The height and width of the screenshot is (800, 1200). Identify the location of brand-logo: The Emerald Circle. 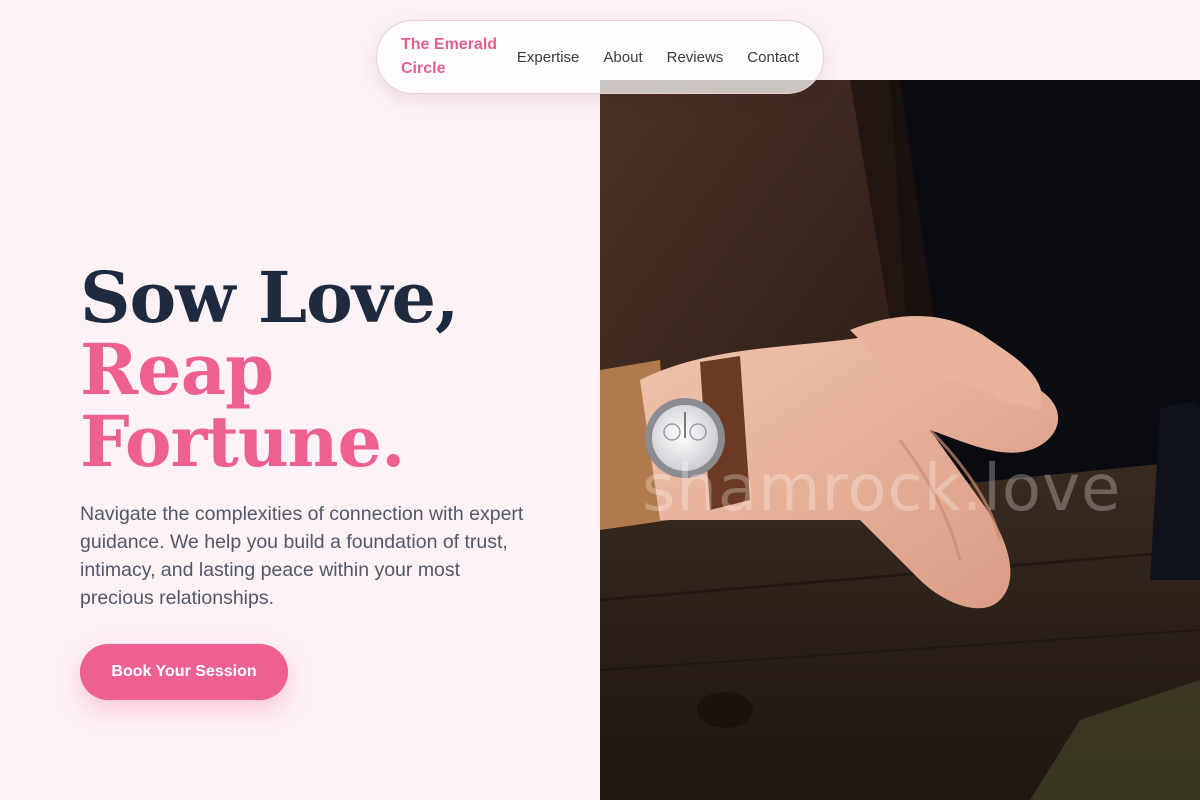
(455, 57).